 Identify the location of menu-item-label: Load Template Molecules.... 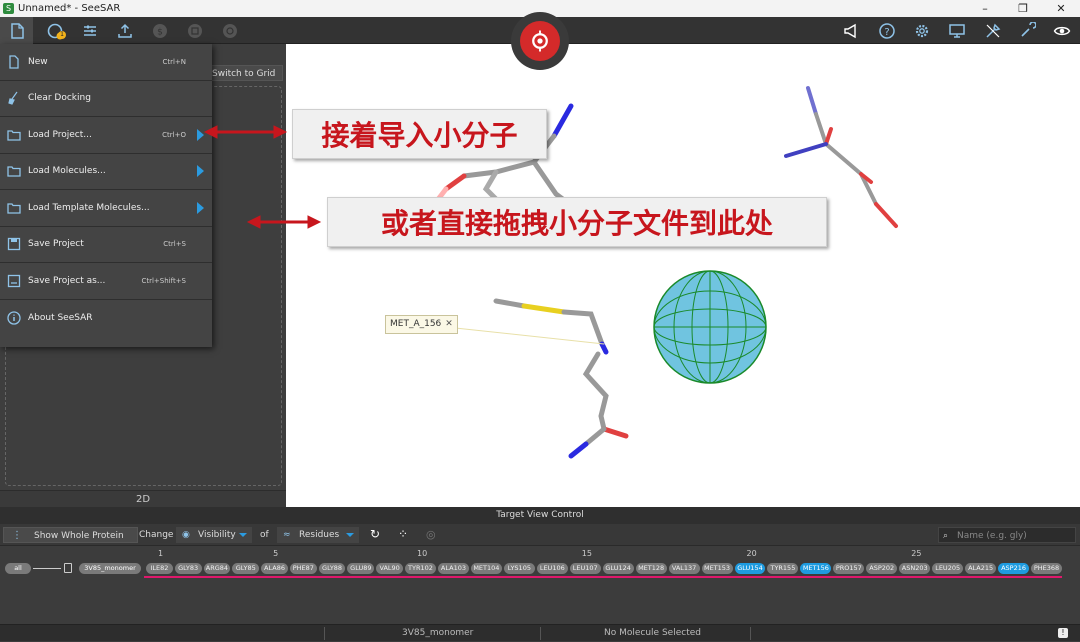
(89, 207).